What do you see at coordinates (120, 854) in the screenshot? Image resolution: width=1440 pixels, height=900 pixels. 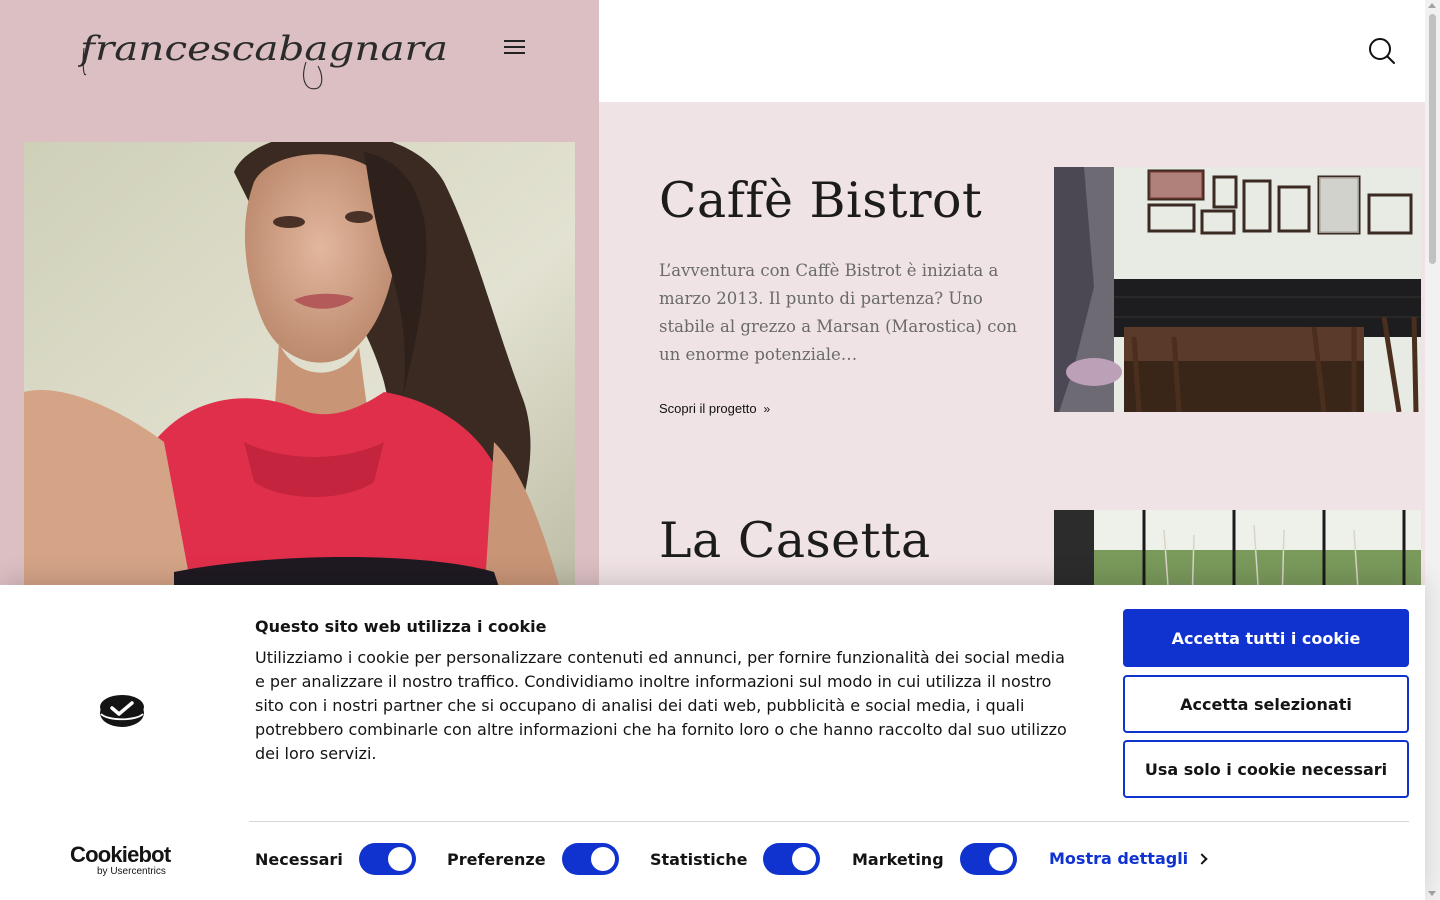 I see `cookiebot-brand-name: Cookiebot` at bounding box center [120, 854].